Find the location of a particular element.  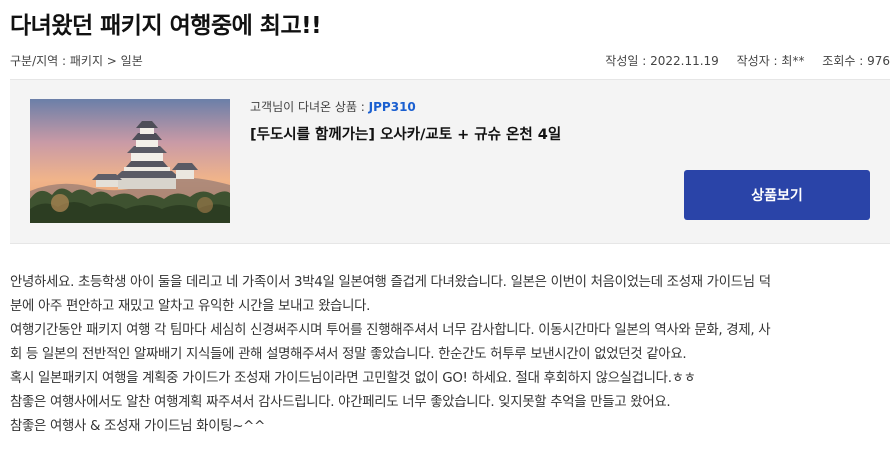

breadcrumb: 구분/지역 : 패키지 > 일본 is located at coordinates (76, 60).